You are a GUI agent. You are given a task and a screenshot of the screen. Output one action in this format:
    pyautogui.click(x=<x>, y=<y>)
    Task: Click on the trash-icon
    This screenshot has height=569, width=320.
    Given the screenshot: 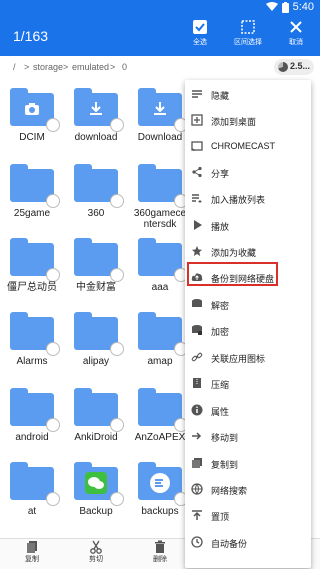 What is the action you would take?
    pyautogui.click(x=160, y=546)
    